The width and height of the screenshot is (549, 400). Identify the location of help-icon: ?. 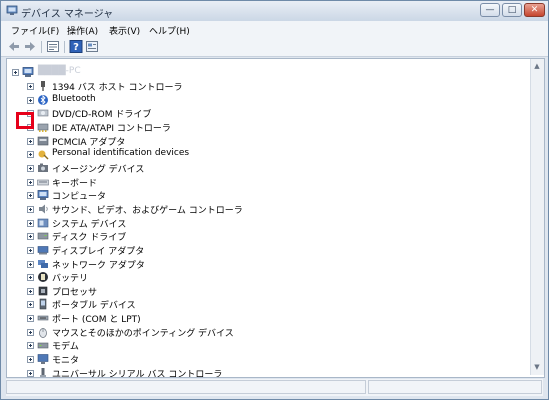
(76, 46).